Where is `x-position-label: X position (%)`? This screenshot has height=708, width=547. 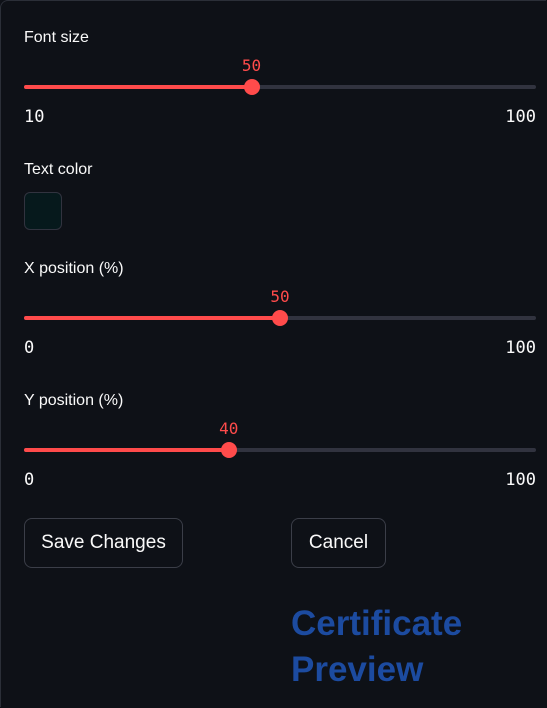
x-position-label: X position (%) is located at coordinates (74, 268).